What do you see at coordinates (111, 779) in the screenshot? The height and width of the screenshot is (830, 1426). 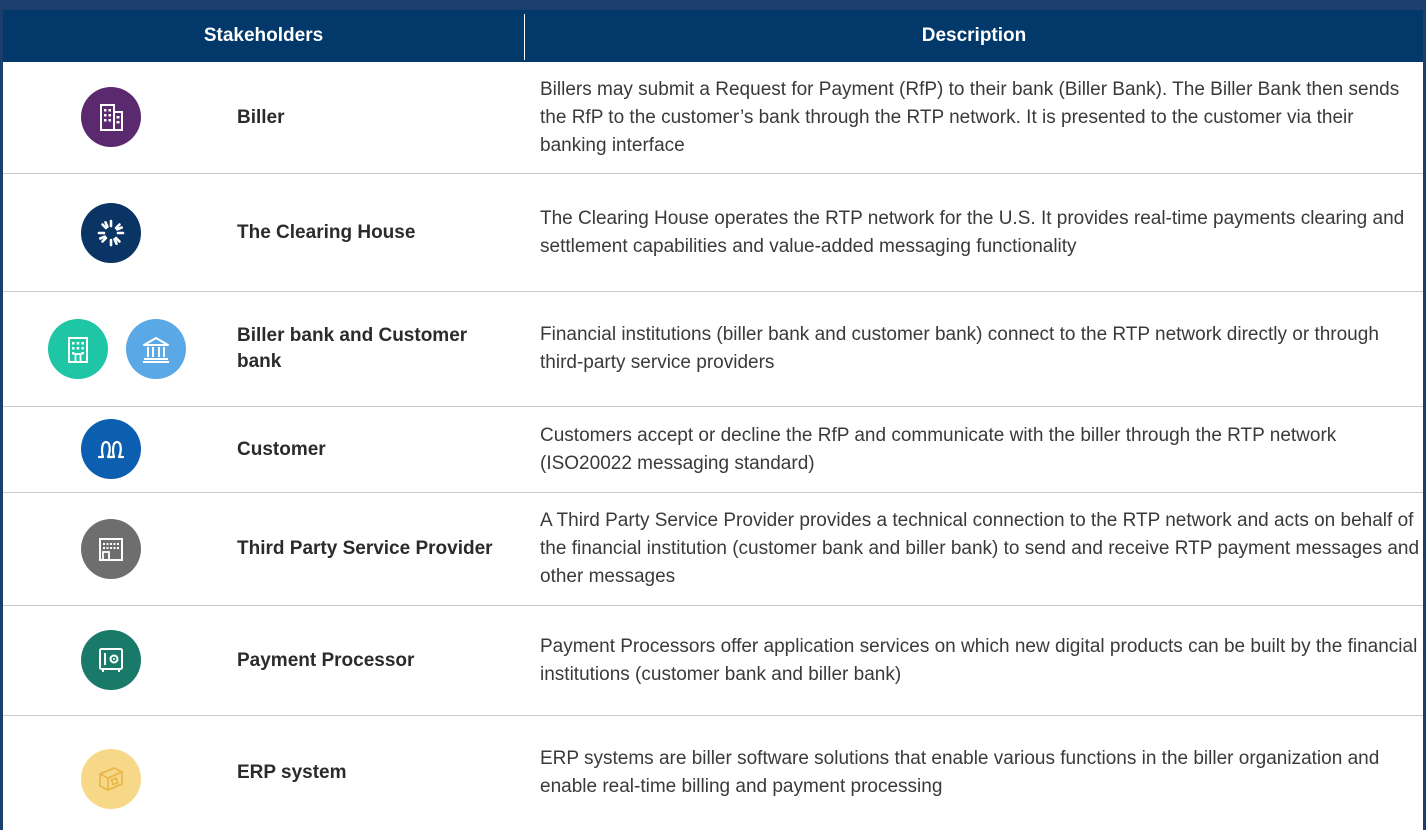 I see `box-icon` at bounding box center [111, 779].